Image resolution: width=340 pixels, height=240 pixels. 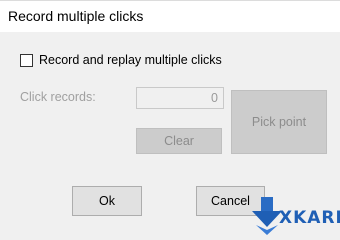 I want to click on pick-point-button: Pick point, so click(x=279, y=122).